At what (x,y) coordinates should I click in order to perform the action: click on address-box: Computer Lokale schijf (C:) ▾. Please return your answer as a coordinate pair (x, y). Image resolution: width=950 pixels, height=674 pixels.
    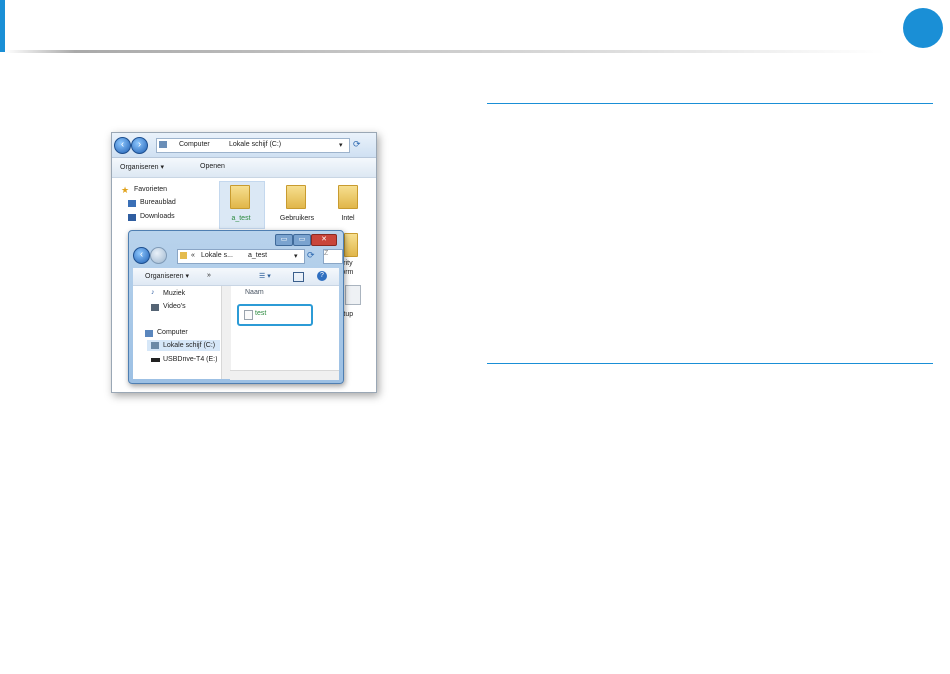
    Looking at the image, I should click on (253, 145).